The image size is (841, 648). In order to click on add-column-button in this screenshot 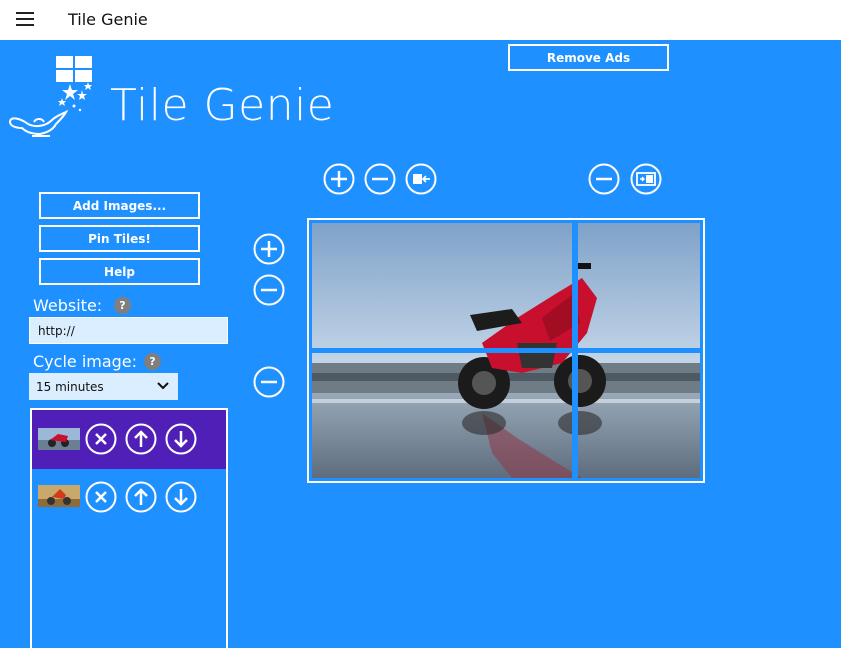, I will do `click(339, 179)`.